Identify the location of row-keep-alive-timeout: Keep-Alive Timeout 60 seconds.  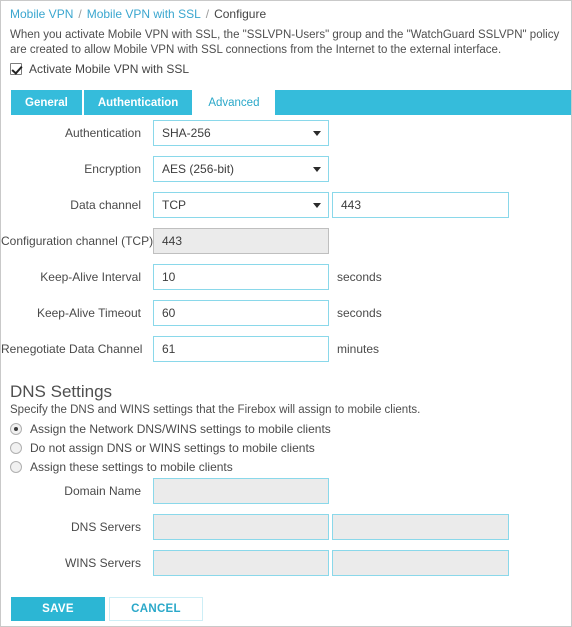
(286, 313).